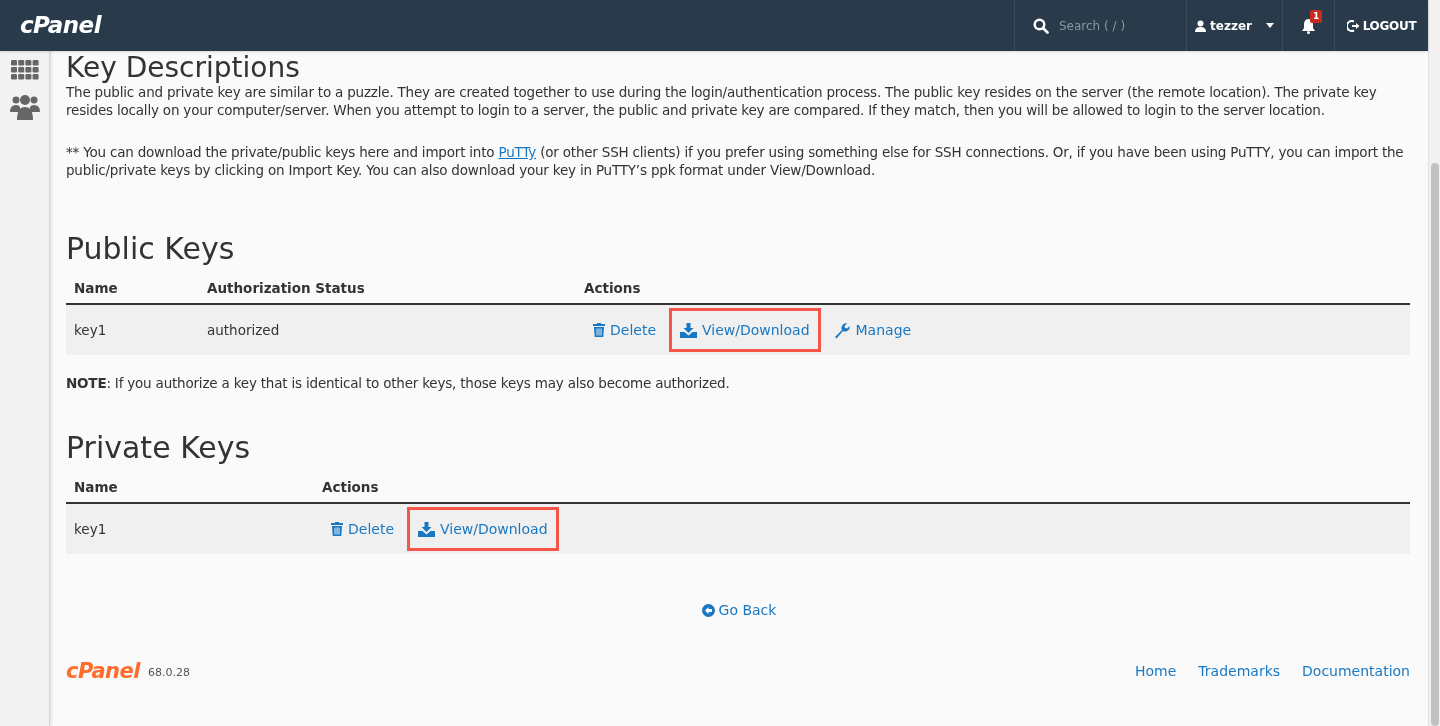 The width and height of the screenshot is (1440, 726). Describe the element at coordinates (1269, 25) in the screenshot. I see `caret-icon` at that location.